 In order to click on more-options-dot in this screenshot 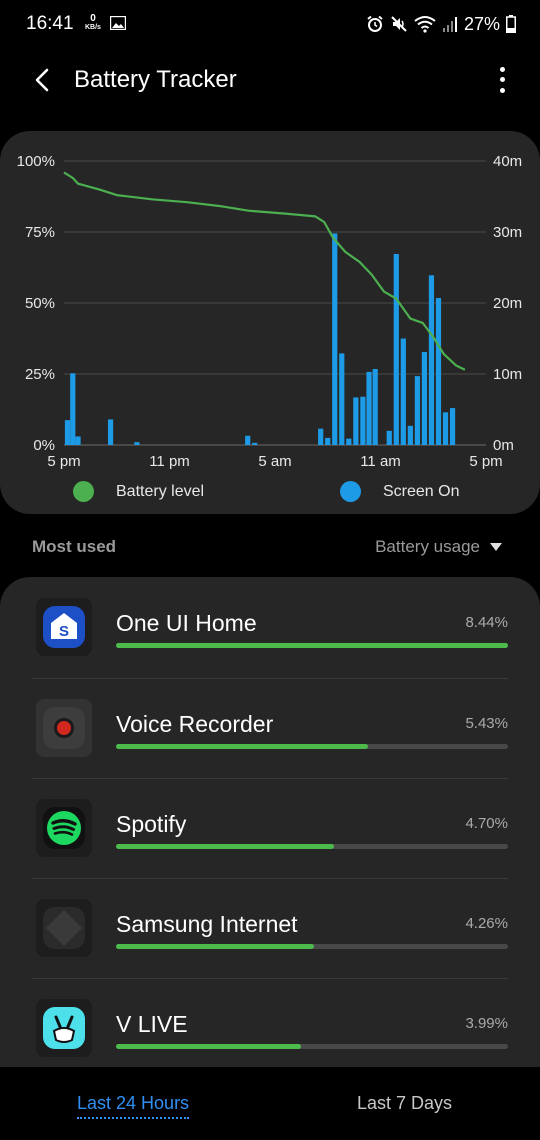, I will do `click(502, 91)`.